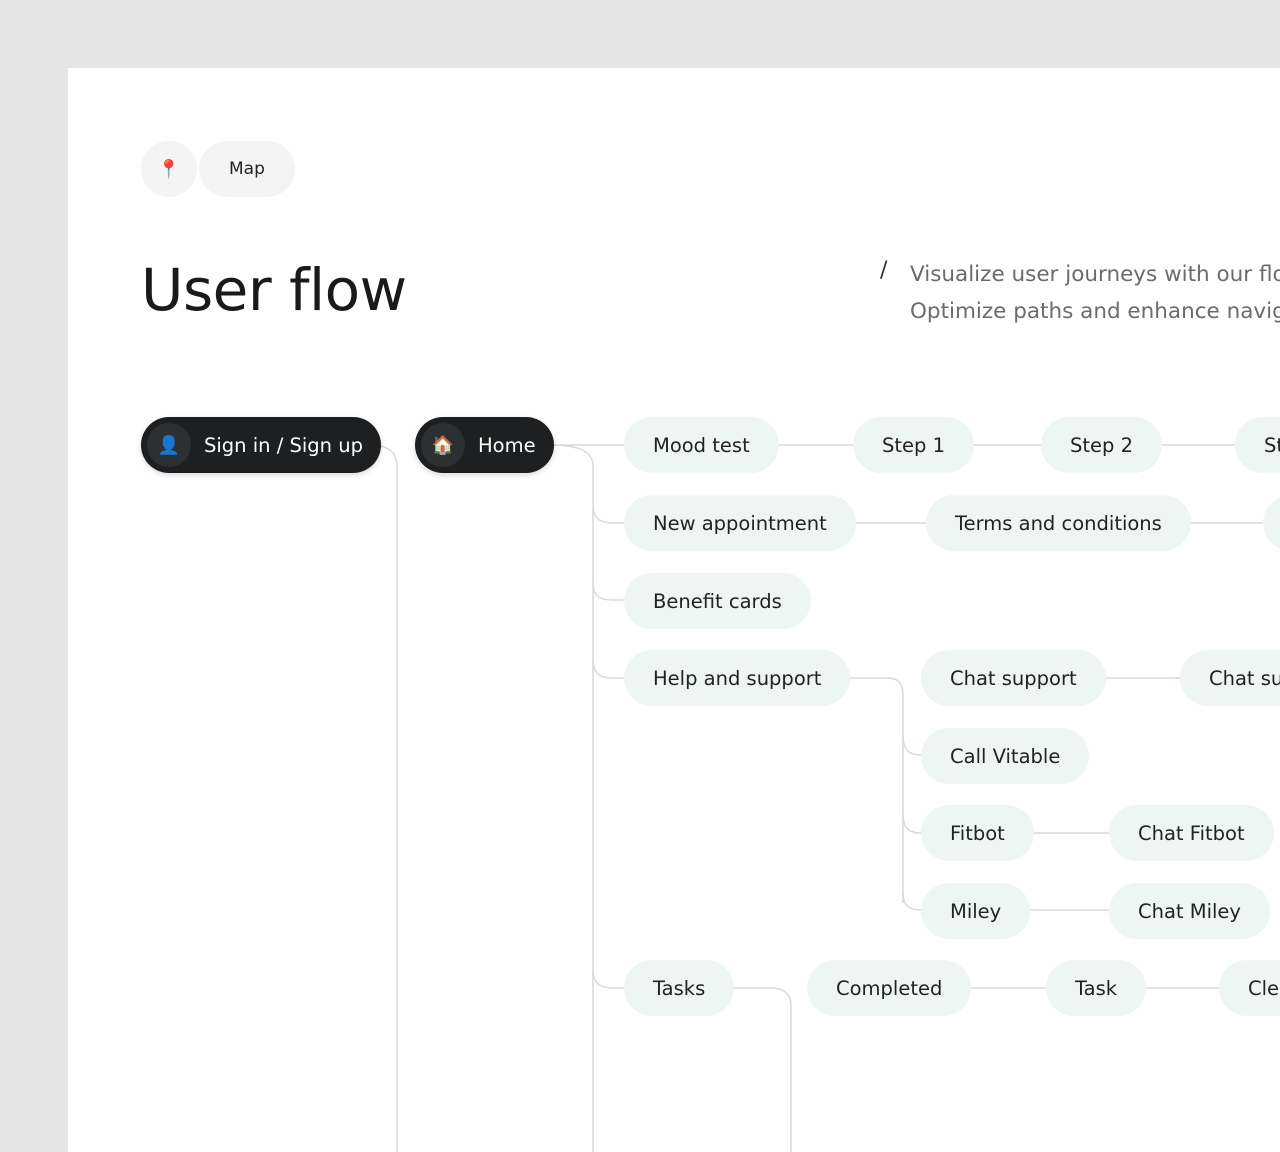 Image resolution: width=1280 pixels, height=1152 pixels. I want to click on task-node: Task, so click(1096, 988).